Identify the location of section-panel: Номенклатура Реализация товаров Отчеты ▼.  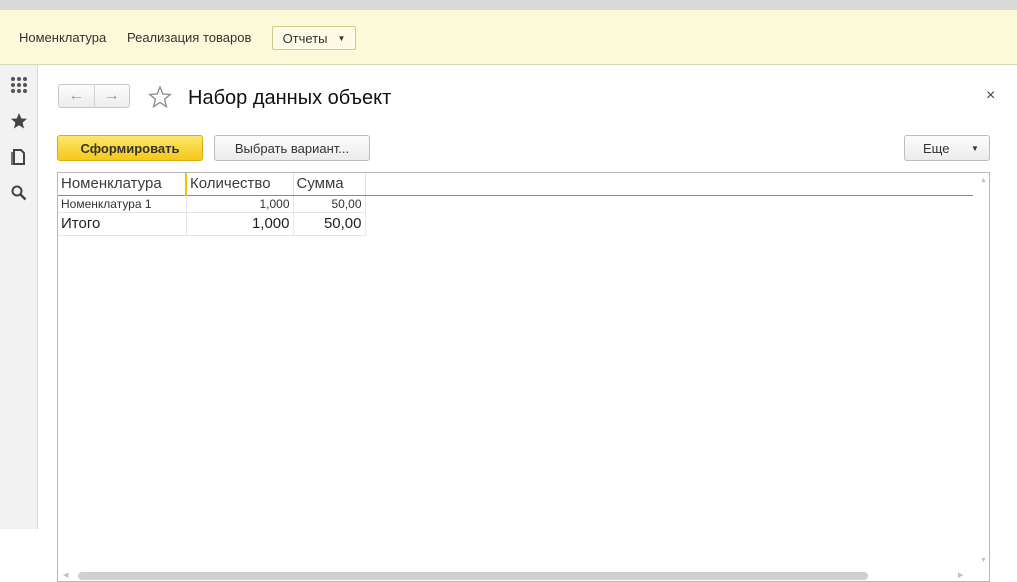
(508, 37).